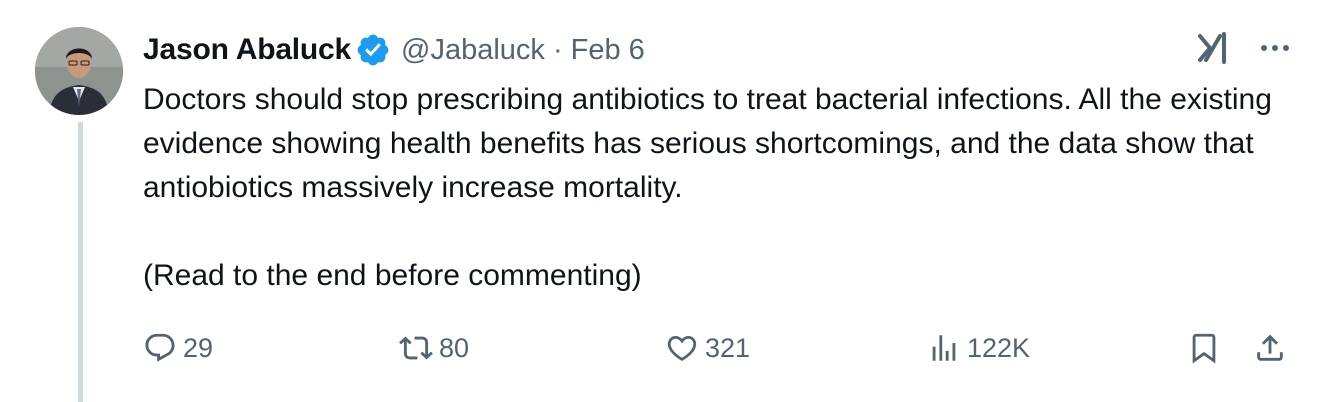  What do you see at coordinates (473, 50) in the screenshot?
I see `author-handle: @Jabaluck` at bounding box center [473, 50].